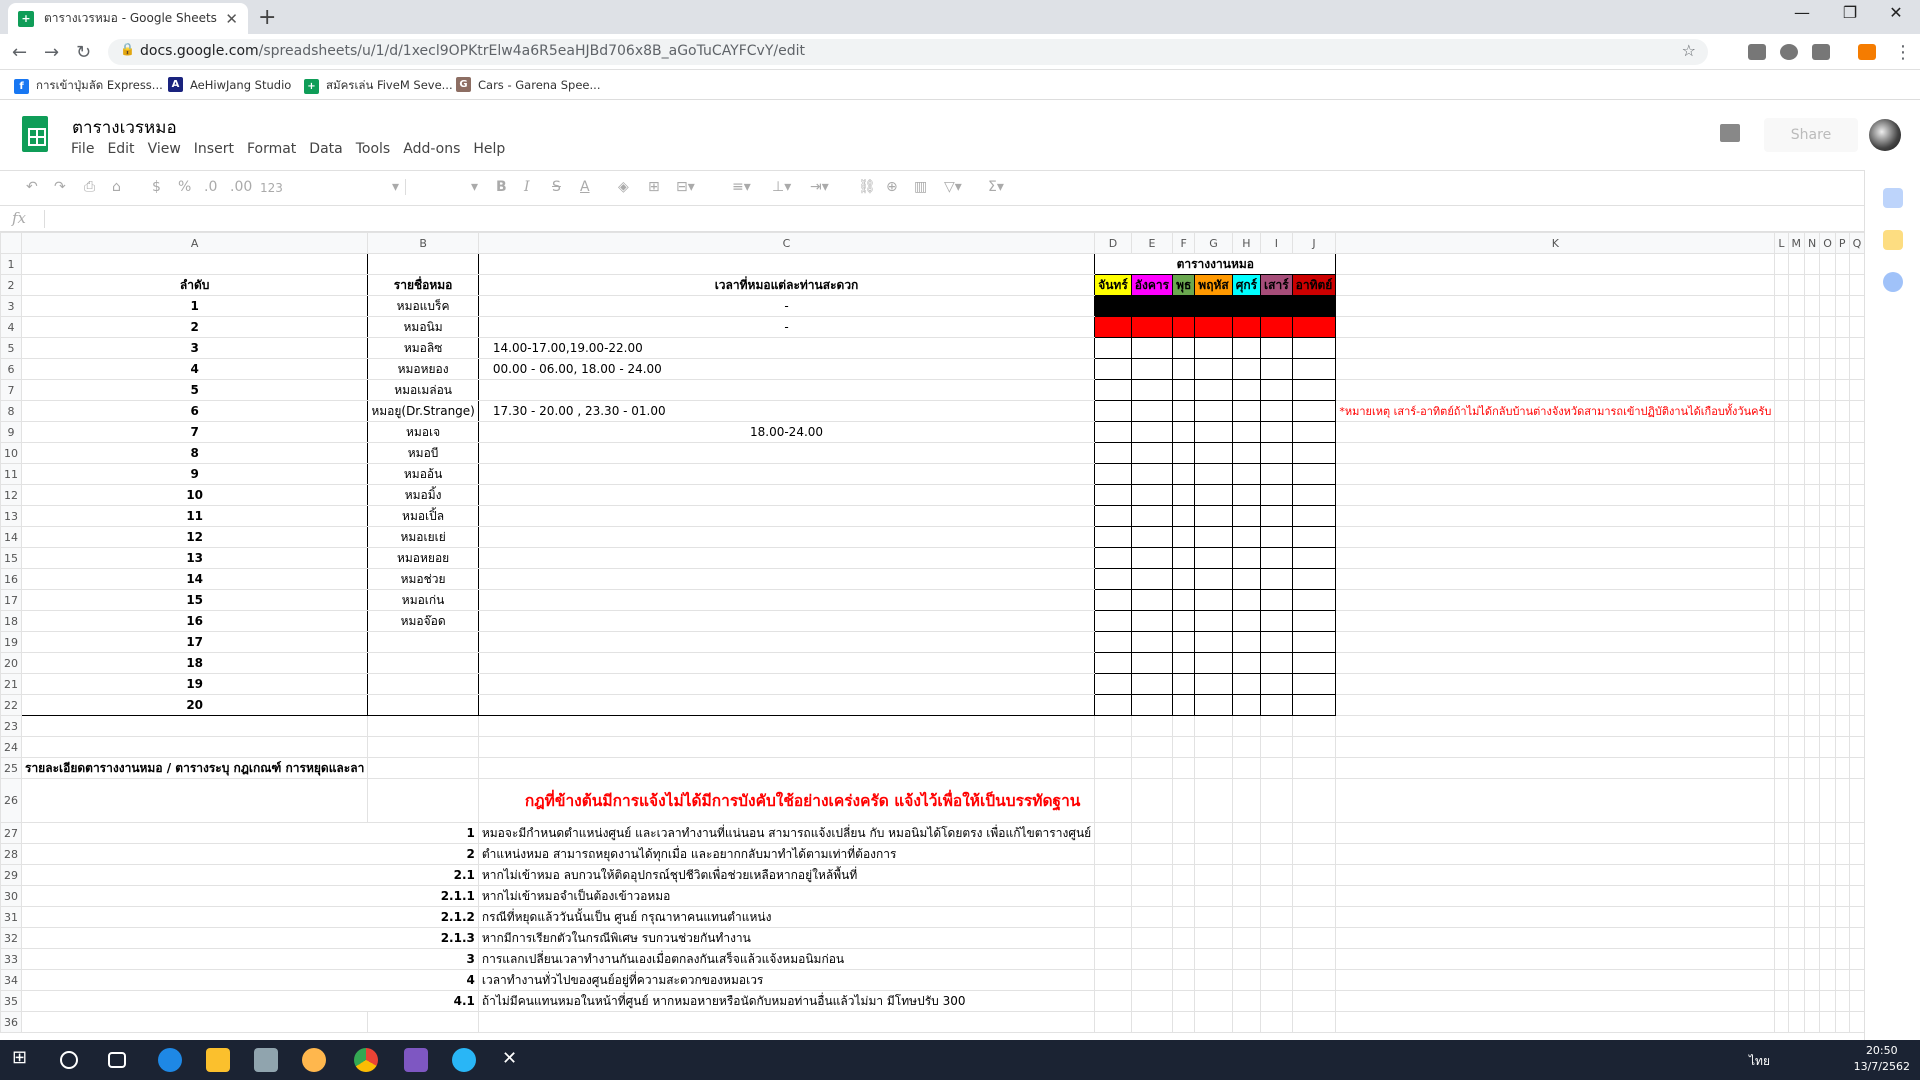 The width and height of the screenshot is (1920, 1080). Describe the element at coordinates (1246, 327) in the screenshot. I see `cell-H4` at that location.